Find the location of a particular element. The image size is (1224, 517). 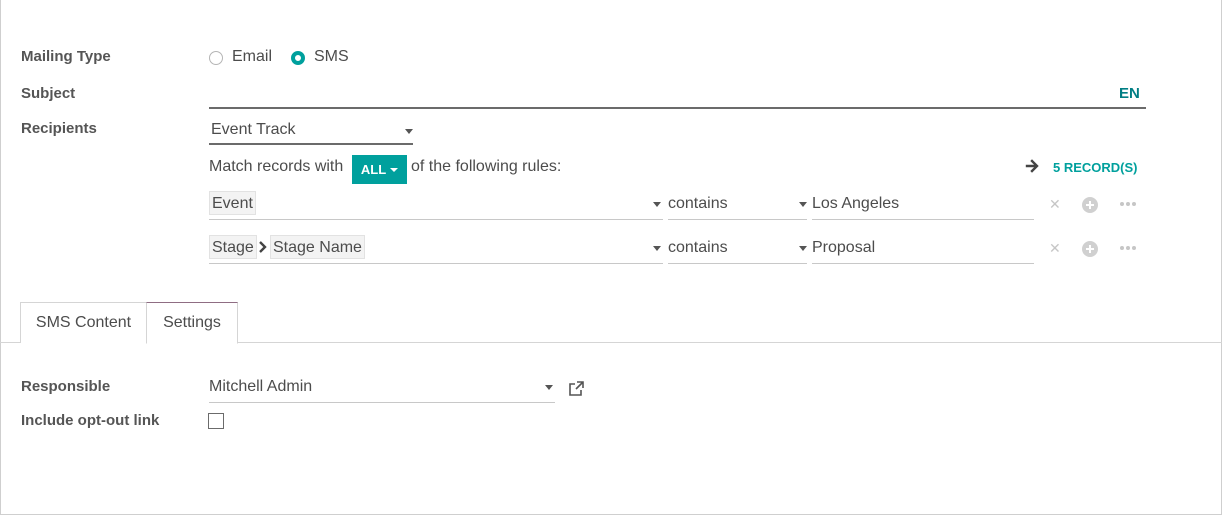

radio-sms-label: SMS is located at coordinates (331, 57).